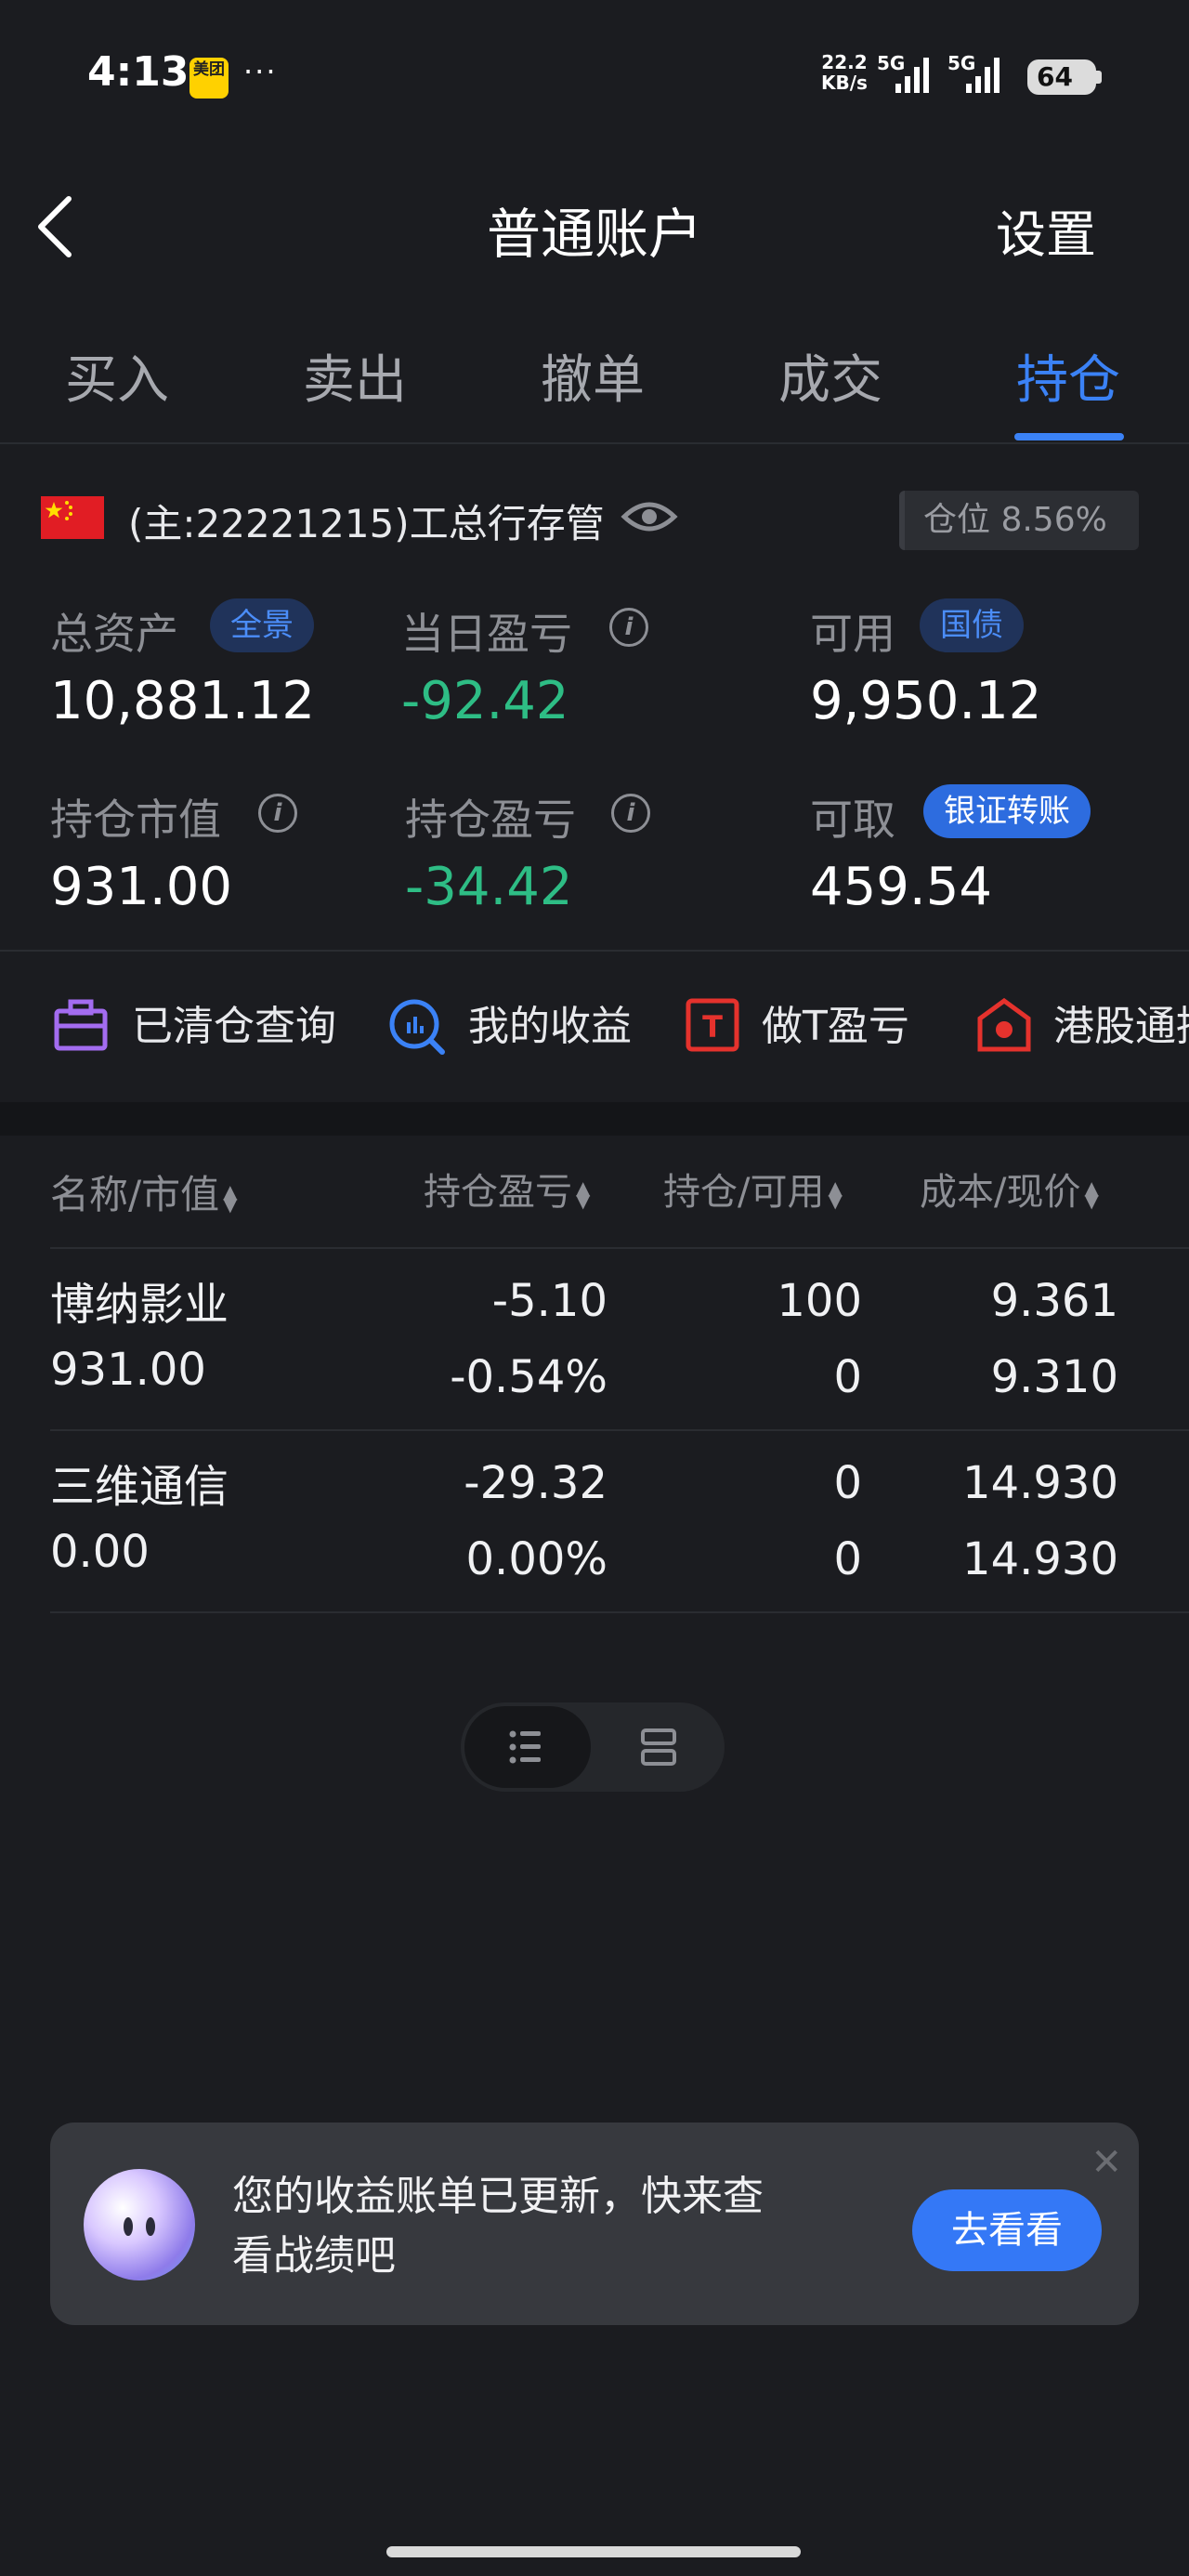  I want to click on t-trade-pnl-link: 做T盈亏, so click(836, 1022).